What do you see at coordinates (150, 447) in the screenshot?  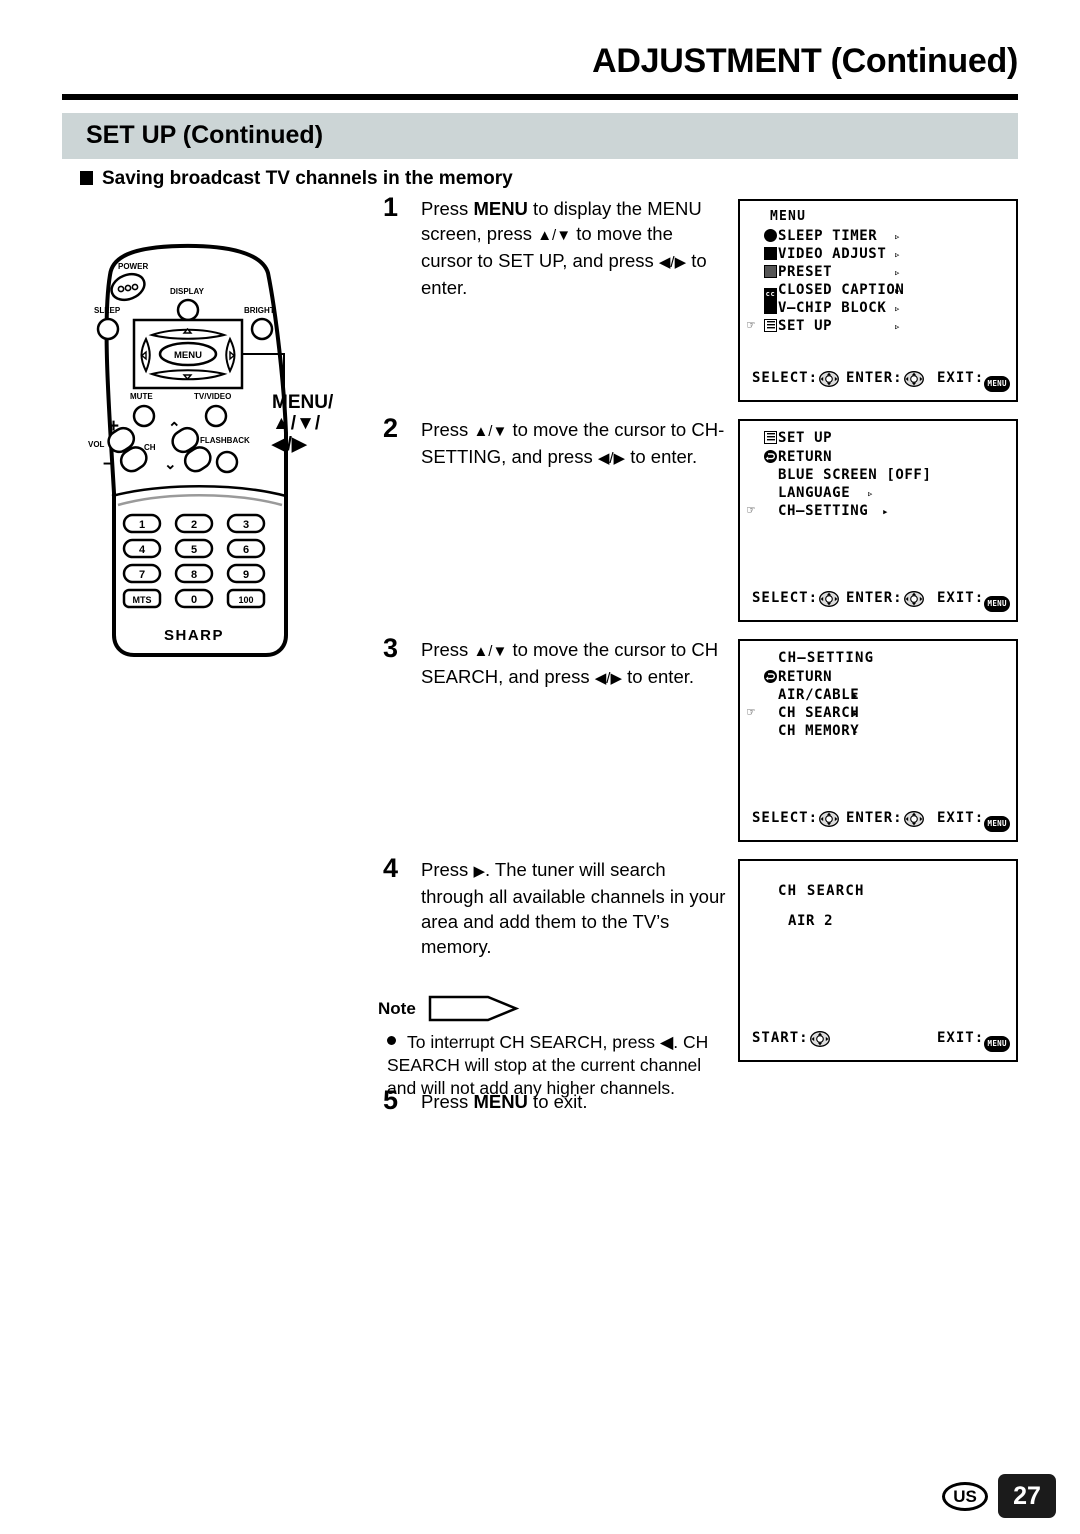 I see `remote-ch-label: CH` at bounding box center [150, 447].